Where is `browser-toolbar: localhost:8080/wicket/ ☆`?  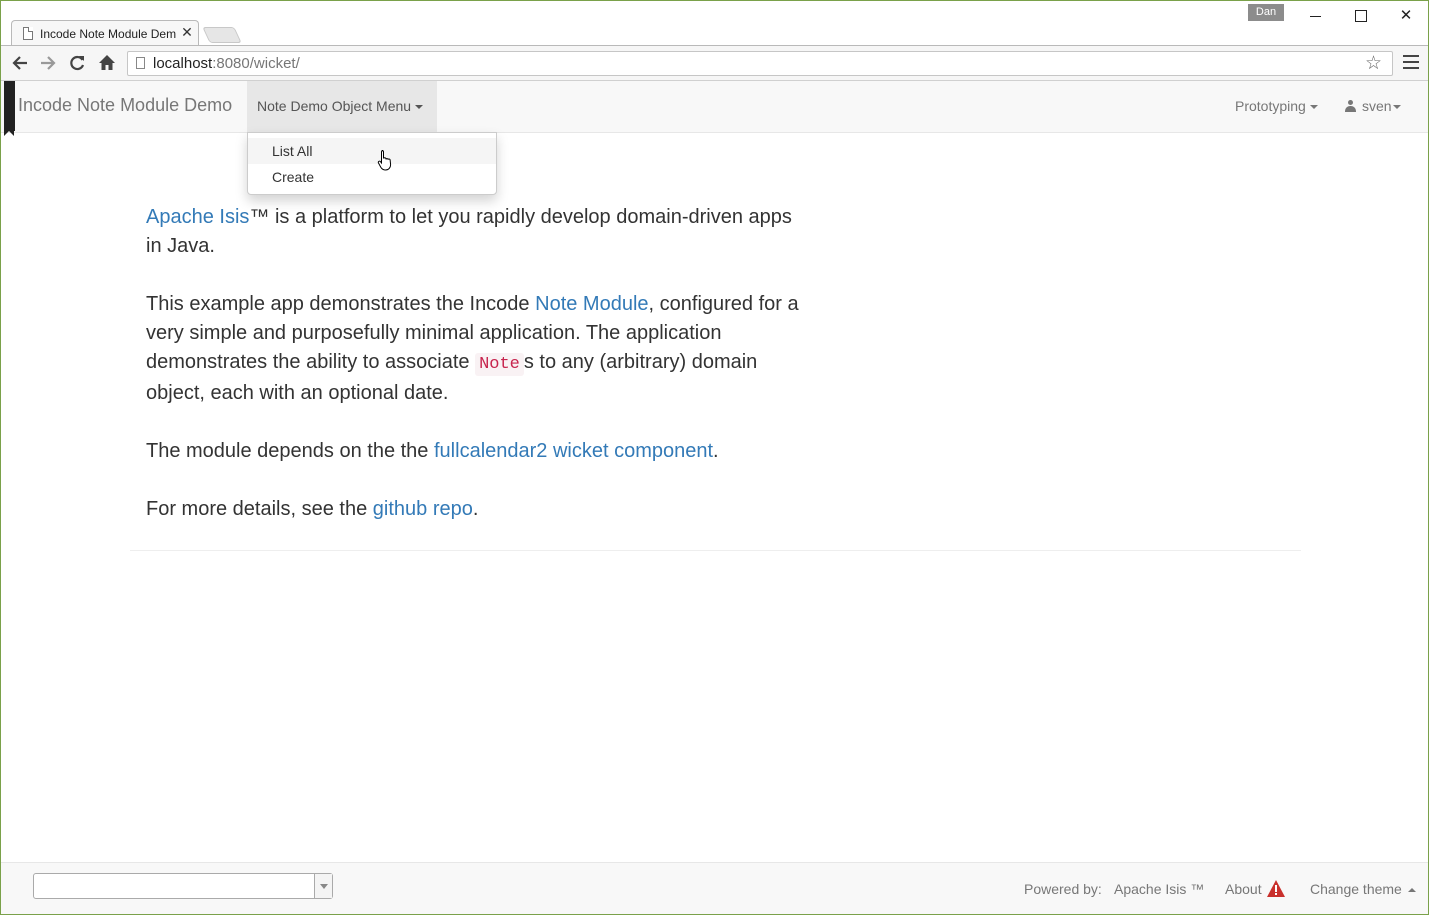
browser-toolbar: localhost:8080/wicket/ ☆ is located at coordinates (714, 63).